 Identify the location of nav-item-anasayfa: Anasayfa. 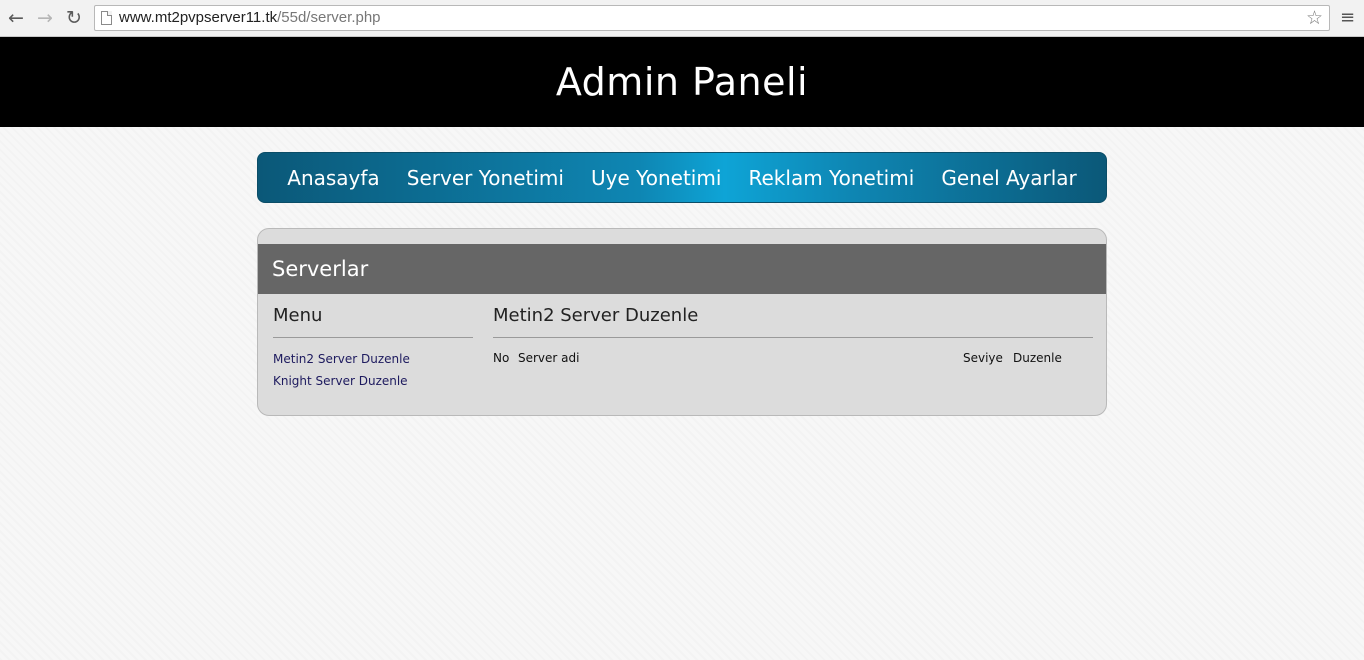
(333, 178).